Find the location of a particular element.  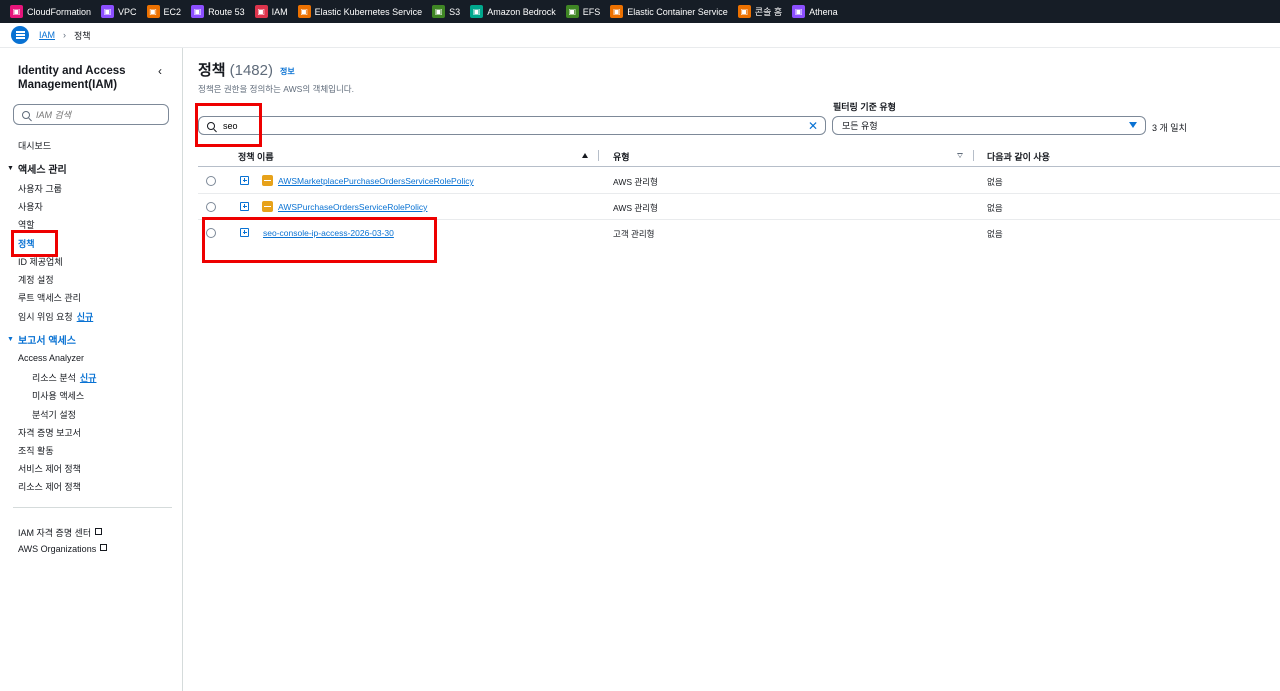

service-shortcut: ▣ Elastic Kubernetes Service is located at coordinates (365, 11).